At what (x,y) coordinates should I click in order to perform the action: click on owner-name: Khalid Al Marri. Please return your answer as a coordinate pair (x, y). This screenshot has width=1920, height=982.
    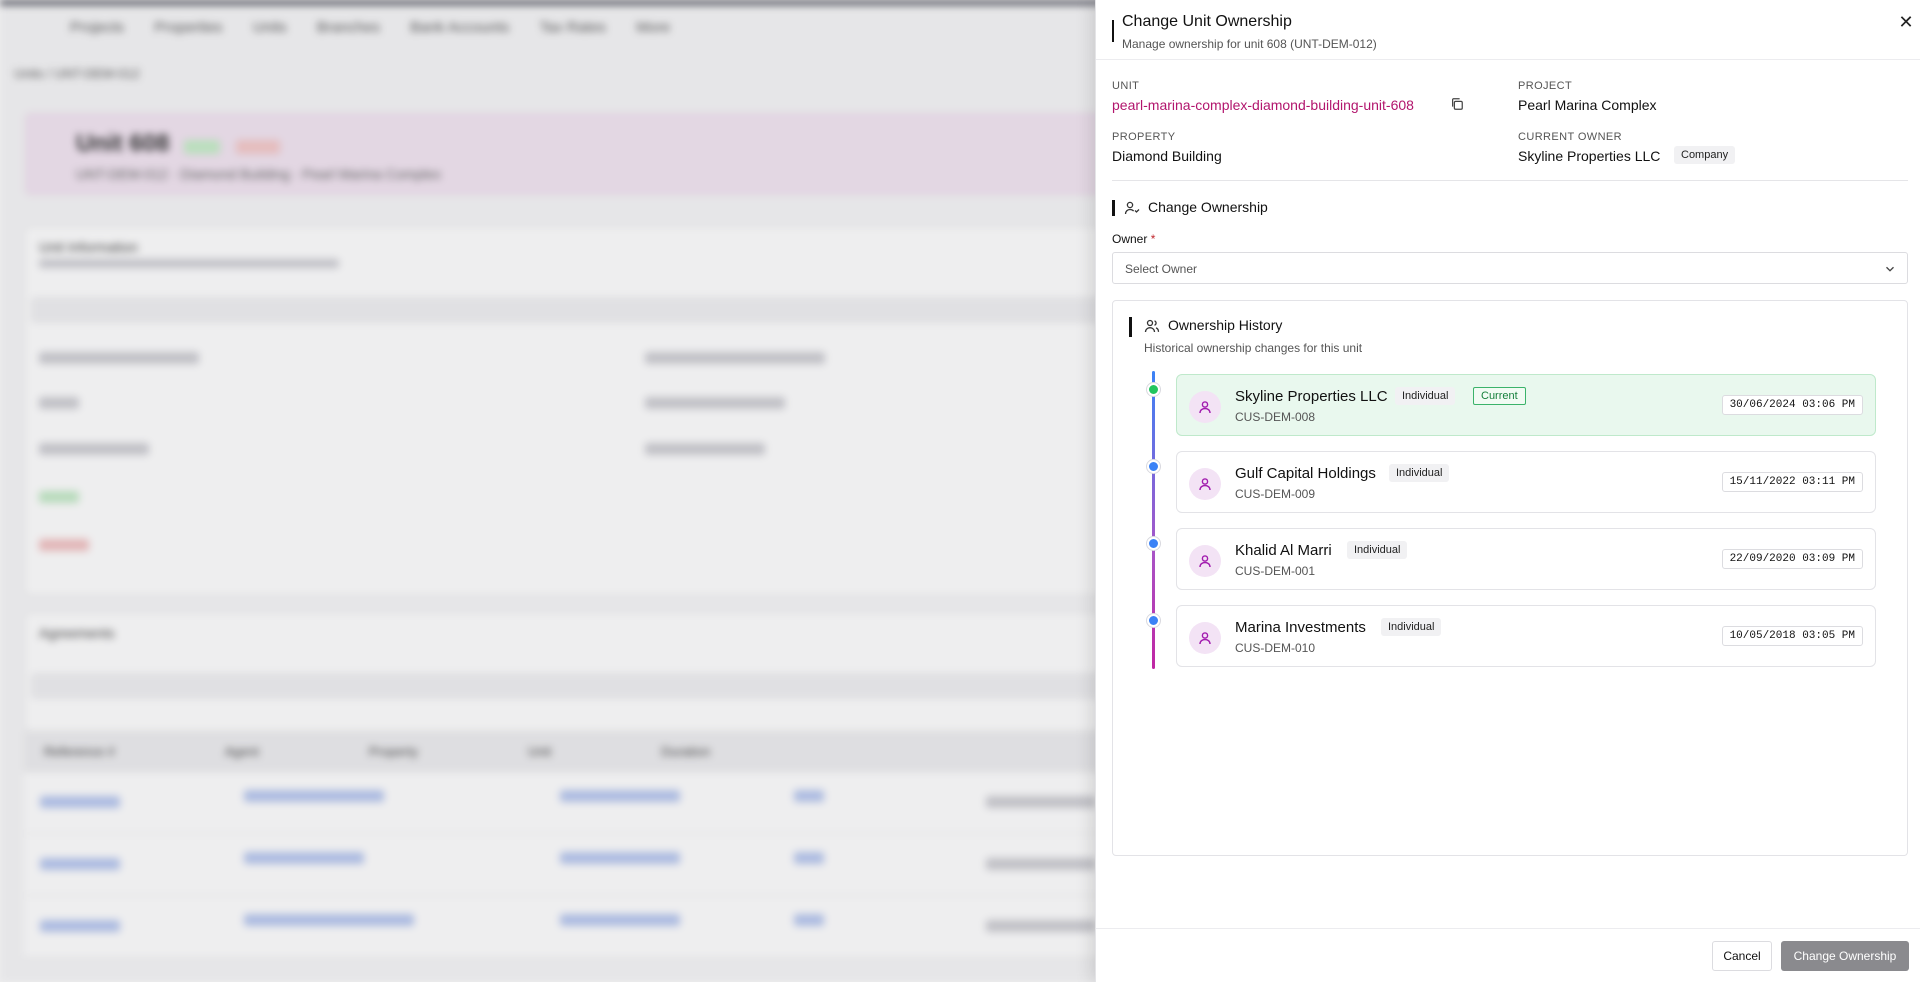
    Looking at the image, I should click on (1283, 550).